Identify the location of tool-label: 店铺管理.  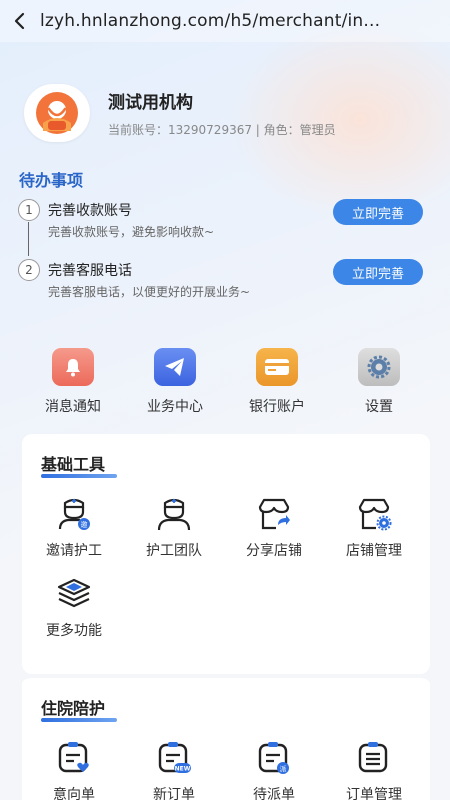
(374, 551).